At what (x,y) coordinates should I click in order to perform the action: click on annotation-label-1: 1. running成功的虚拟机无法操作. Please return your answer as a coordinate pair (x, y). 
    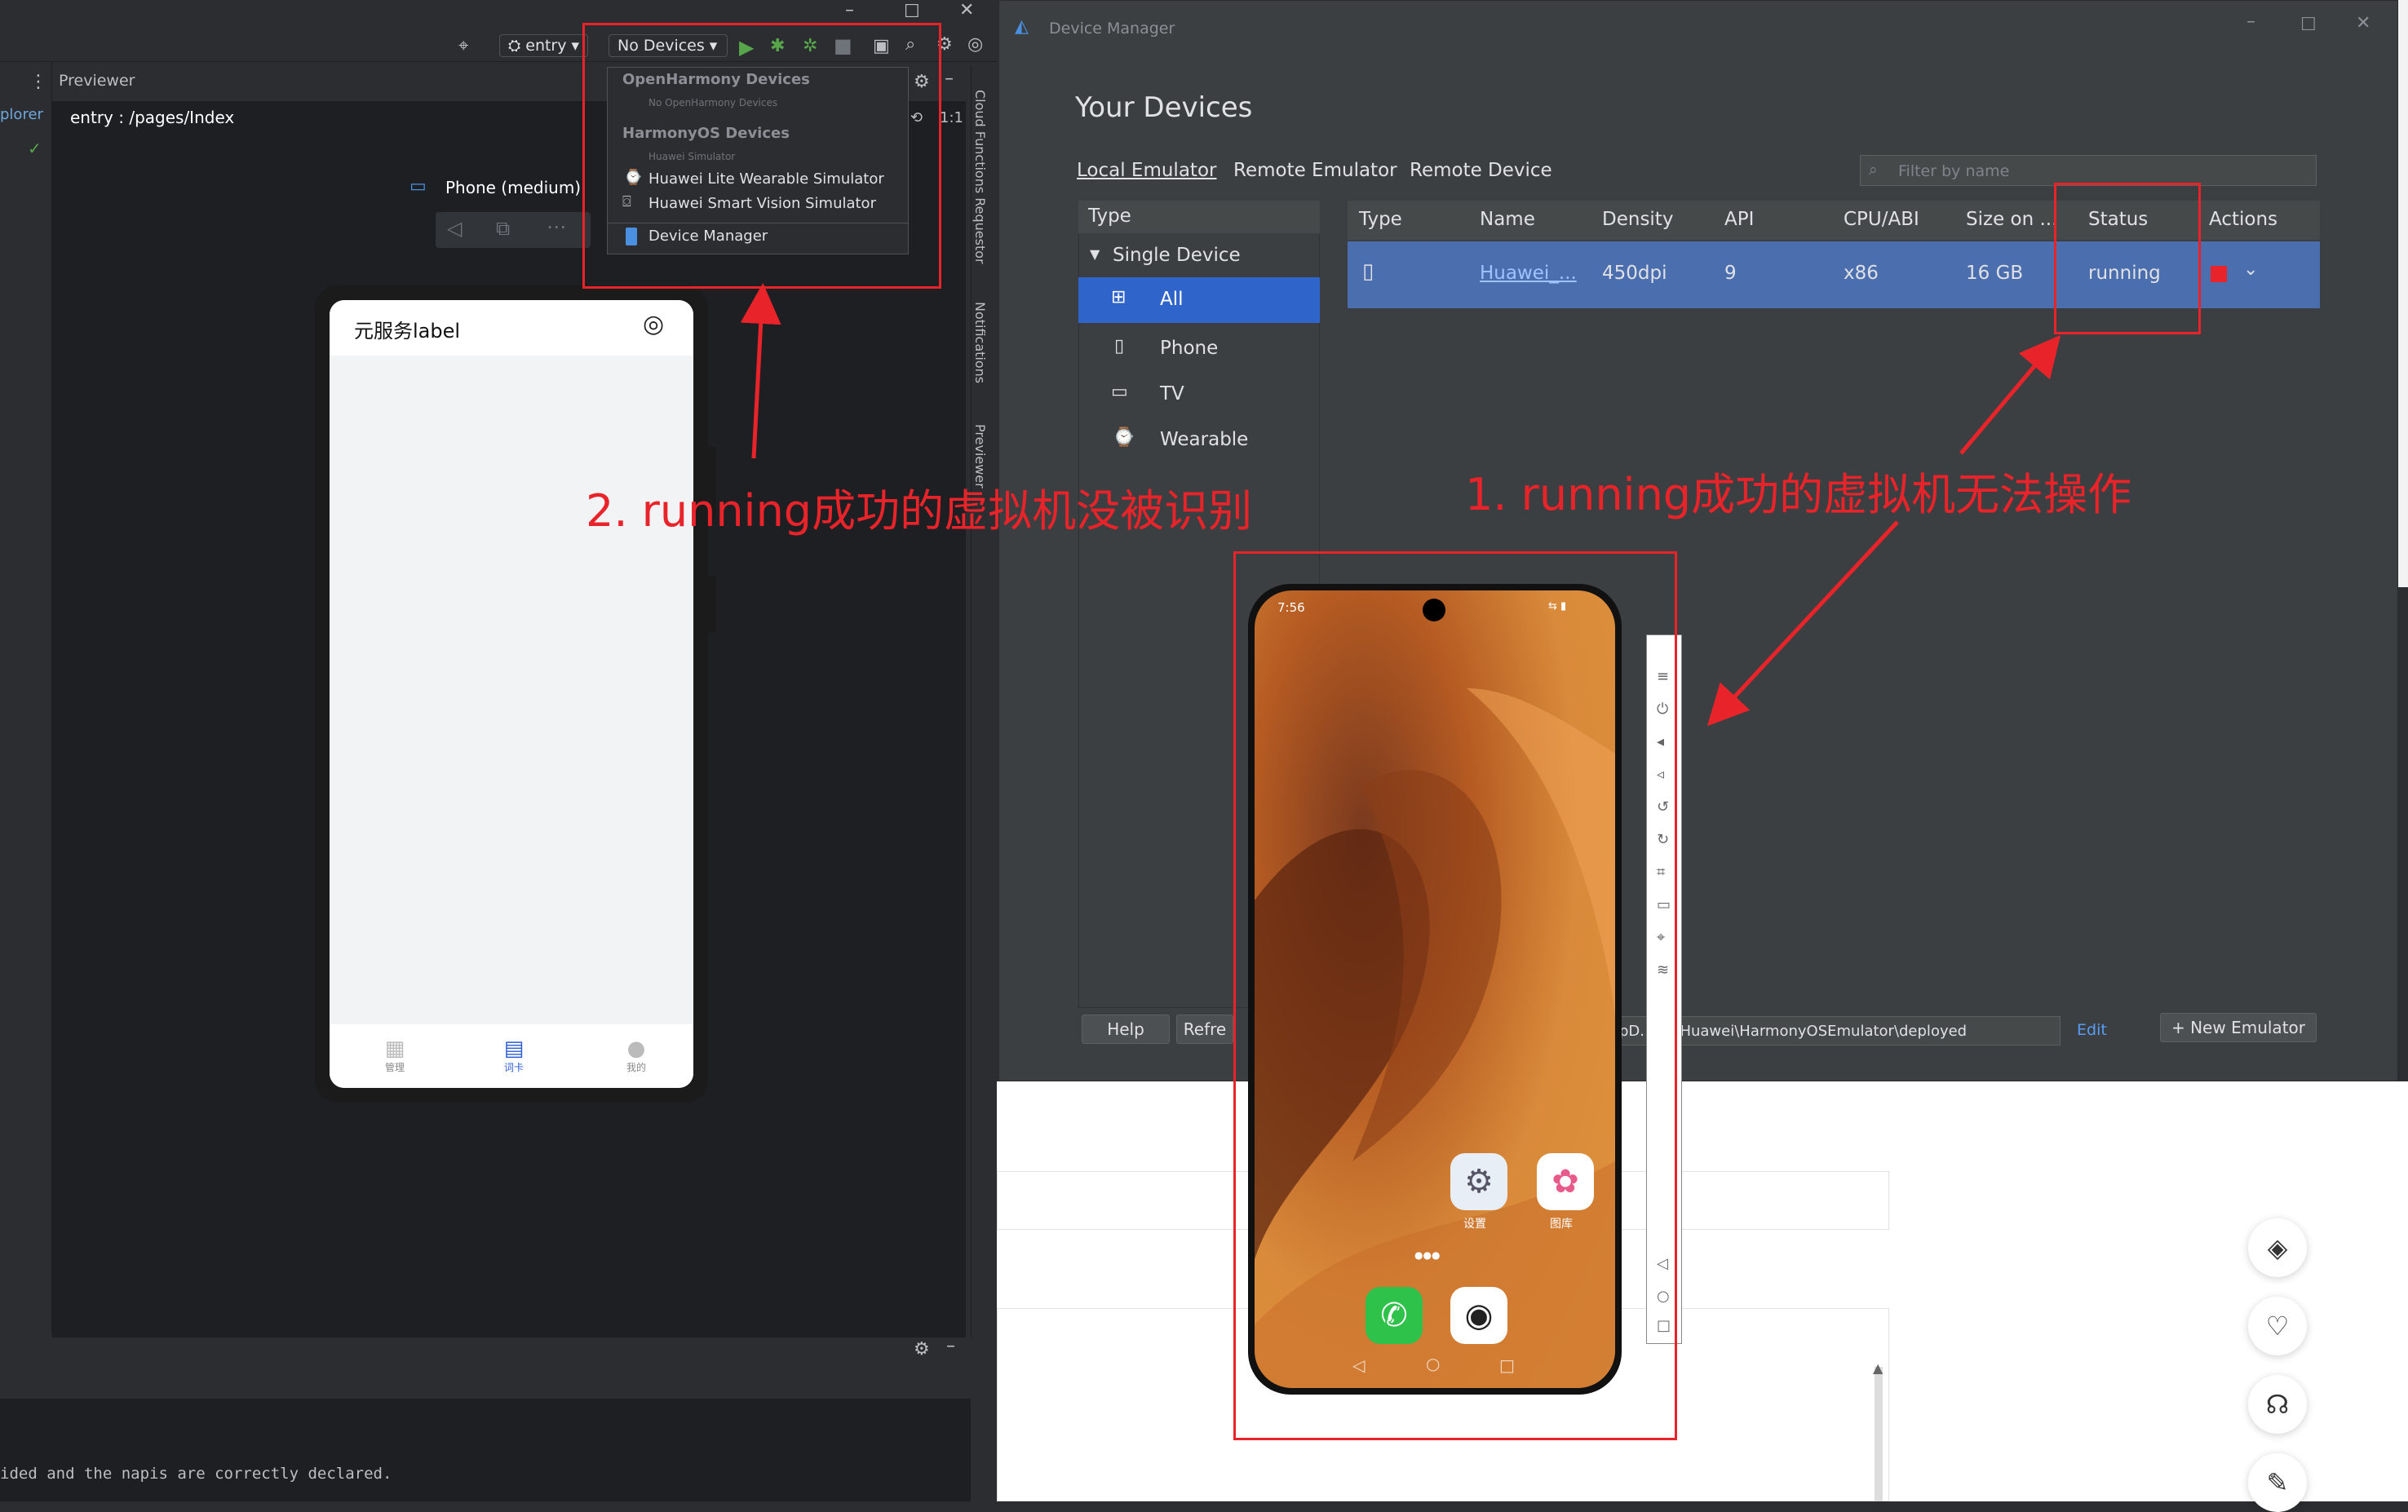
    Looking at the image, I should click on (1798, 494).